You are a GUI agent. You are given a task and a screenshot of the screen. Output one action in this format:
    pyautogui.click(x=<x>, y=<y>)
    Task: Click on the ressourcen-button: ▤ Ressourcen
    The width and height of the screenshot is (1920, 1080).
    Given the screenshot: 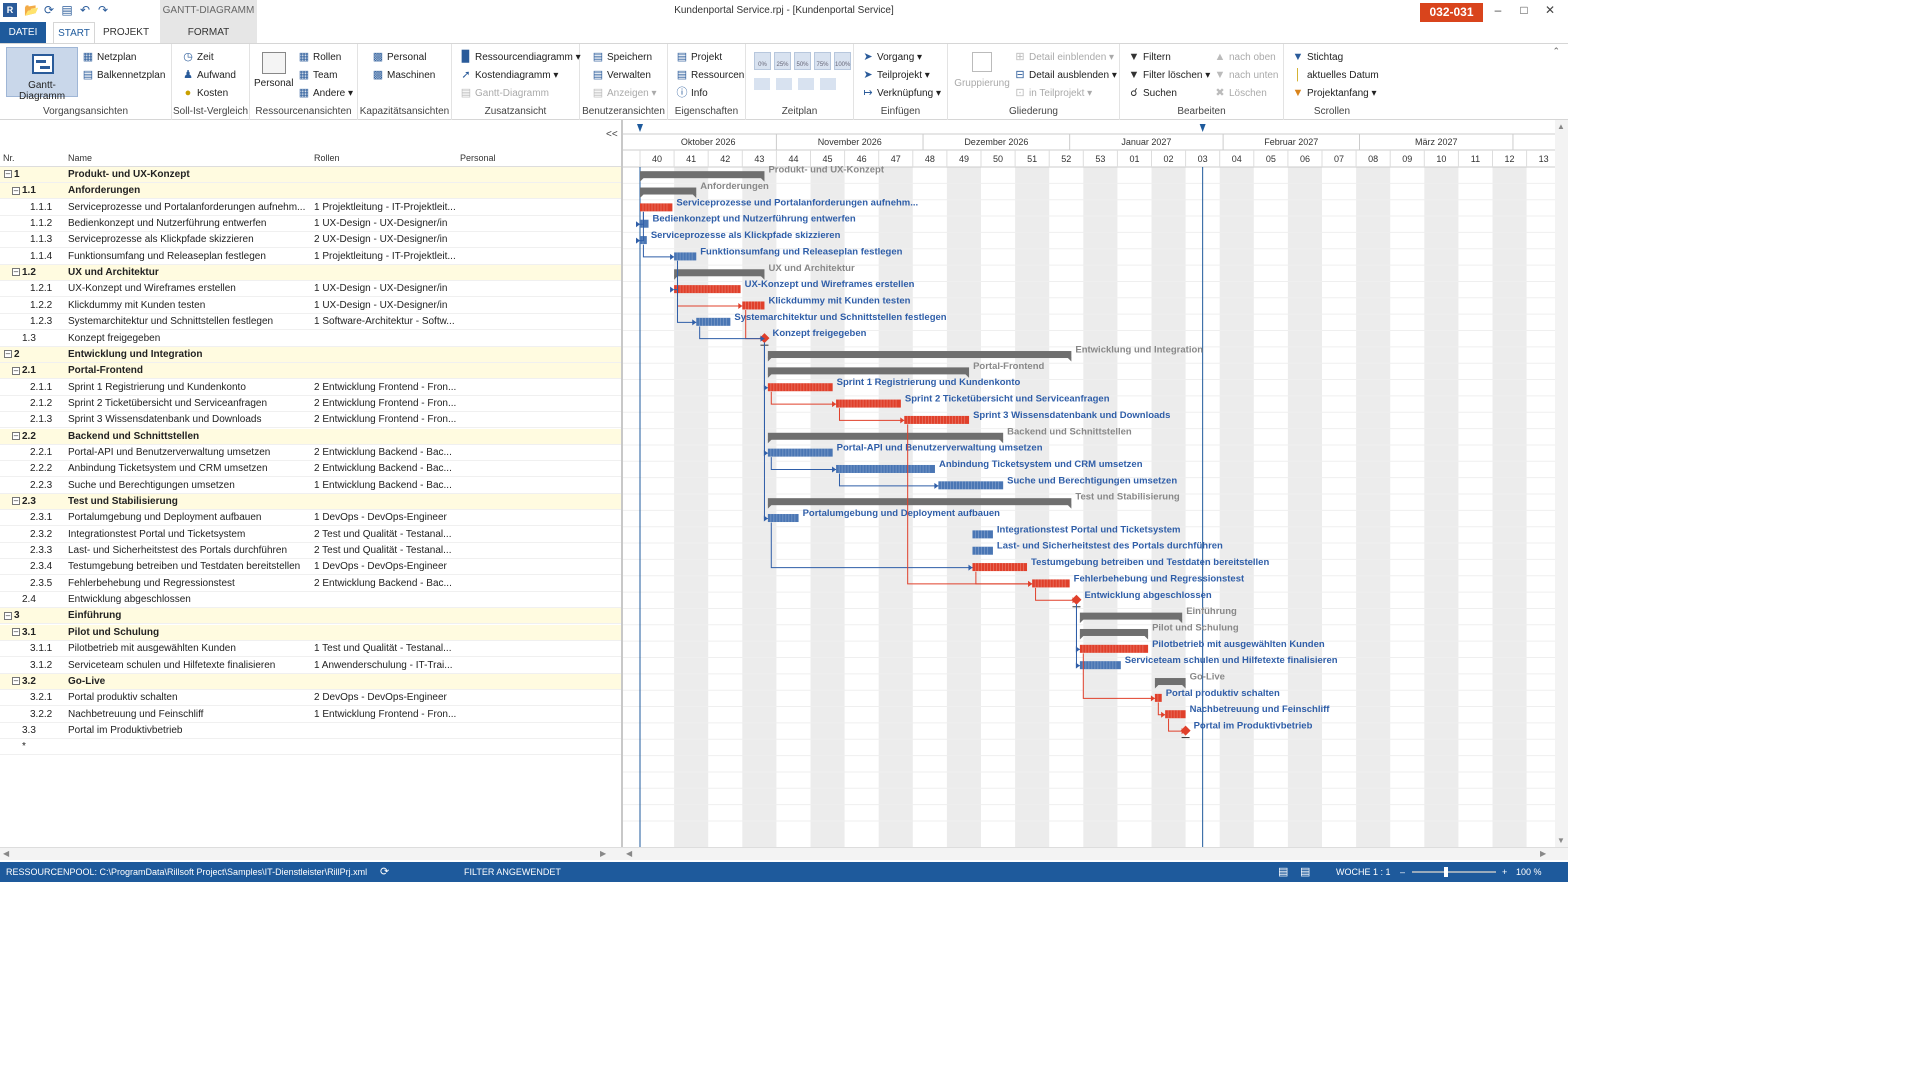 What is the action you would take?
    pyautogui.click(x=710, y=75)
    